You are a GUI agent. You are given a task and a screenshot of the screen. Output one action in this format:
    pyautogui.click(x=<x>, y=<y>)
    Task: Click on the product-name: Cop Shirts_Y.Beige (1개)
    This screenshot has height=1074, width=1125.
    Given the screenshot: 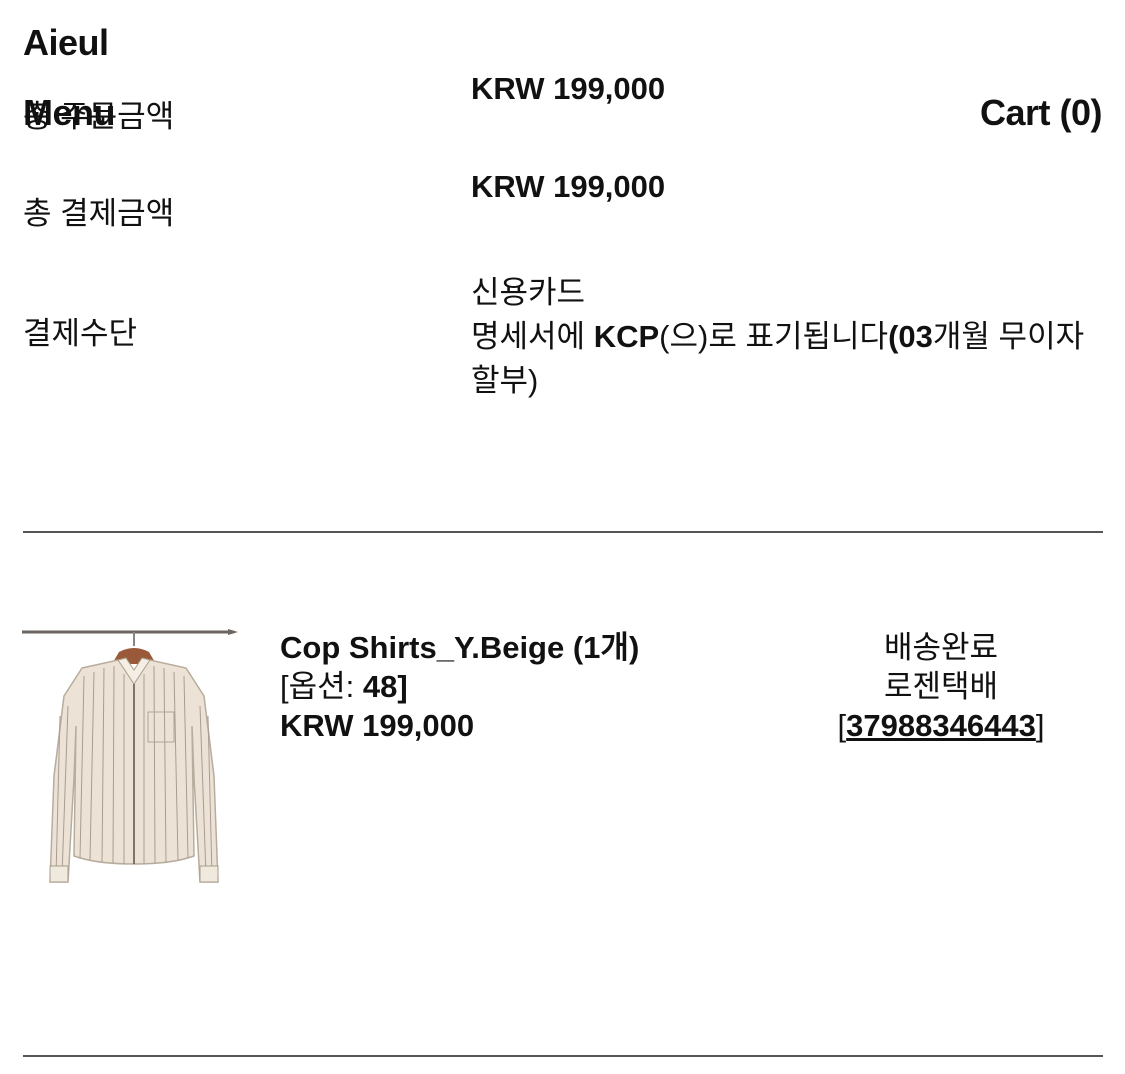 What is the action you would take?
    pyautogui.click(x=459, y=647)
    